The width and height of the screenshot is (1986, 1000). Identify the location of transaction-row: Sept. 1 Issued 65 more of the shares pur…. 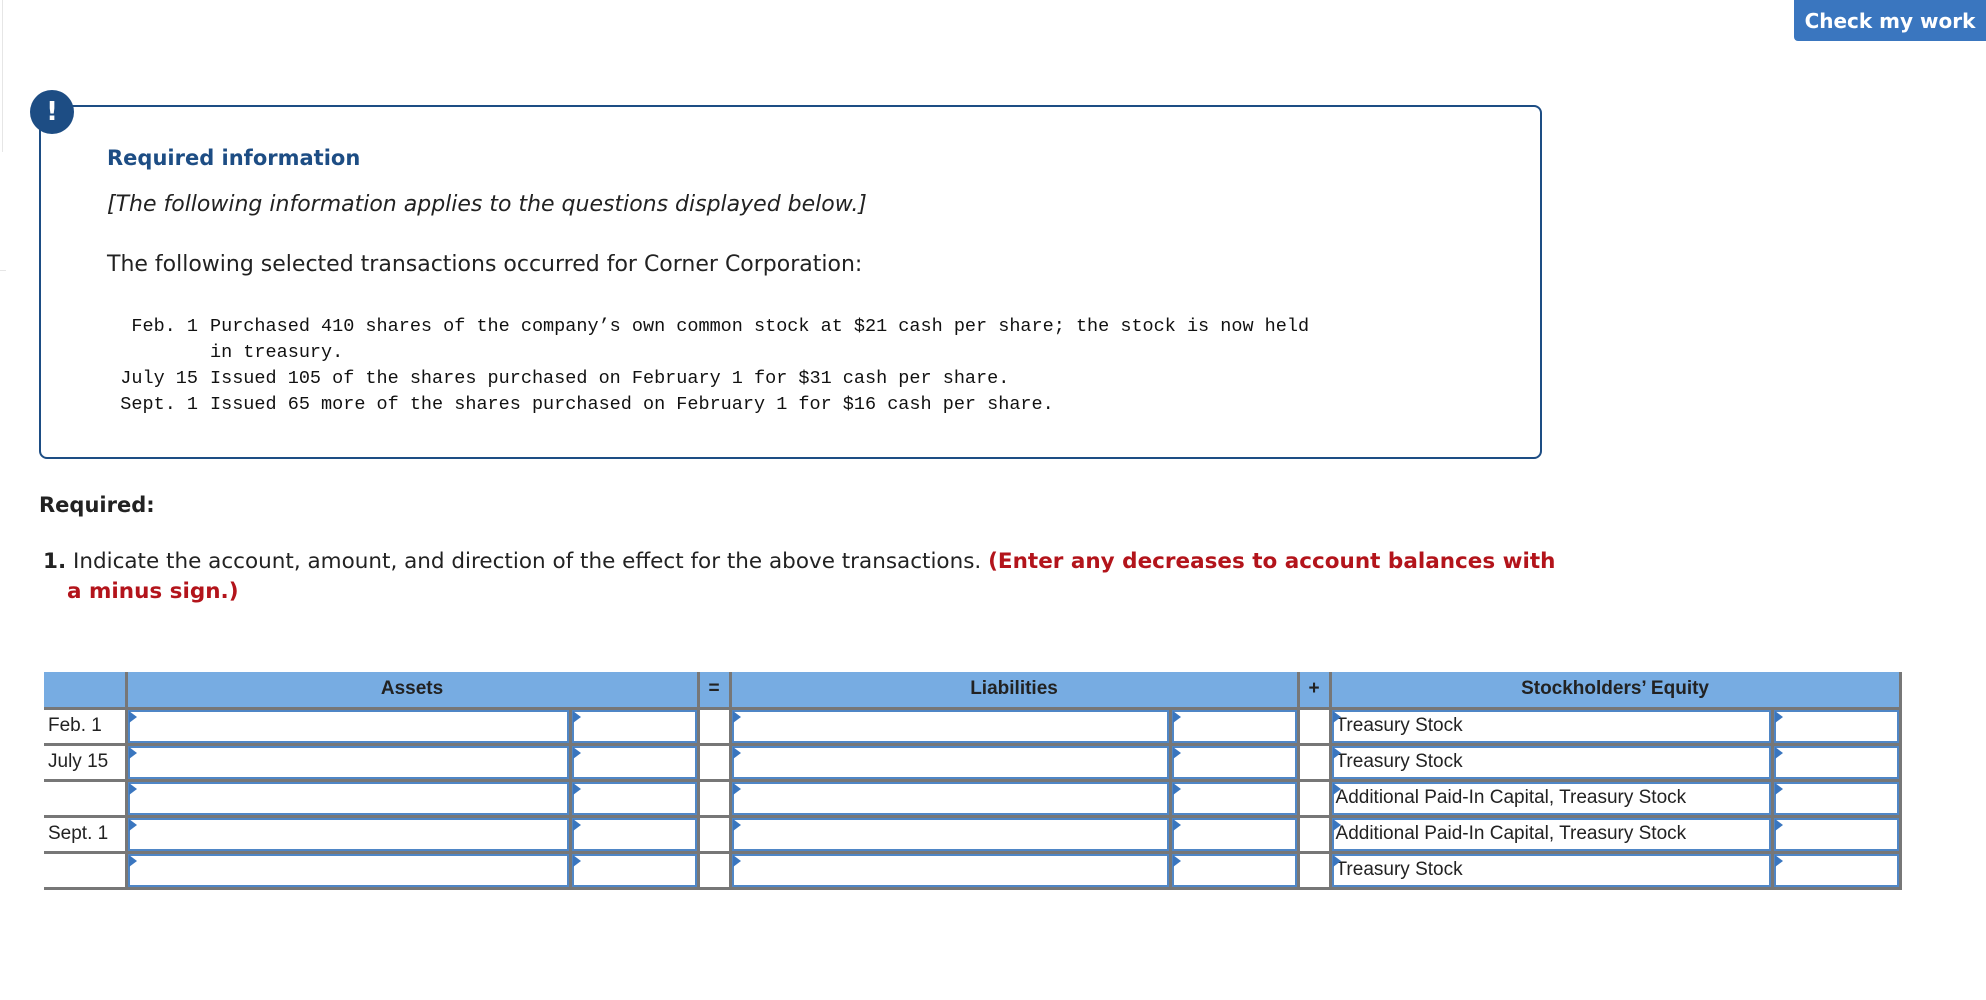
(708, 405).